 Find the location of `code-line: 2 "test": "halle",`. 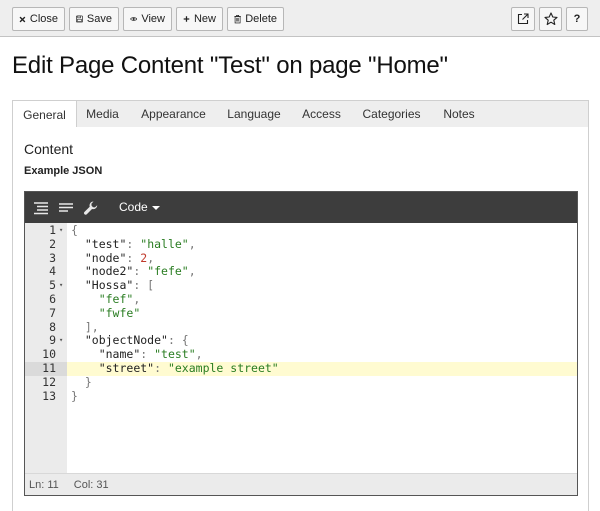

code-line: 2 "test": "halle", is located at coordinates (301, 244).